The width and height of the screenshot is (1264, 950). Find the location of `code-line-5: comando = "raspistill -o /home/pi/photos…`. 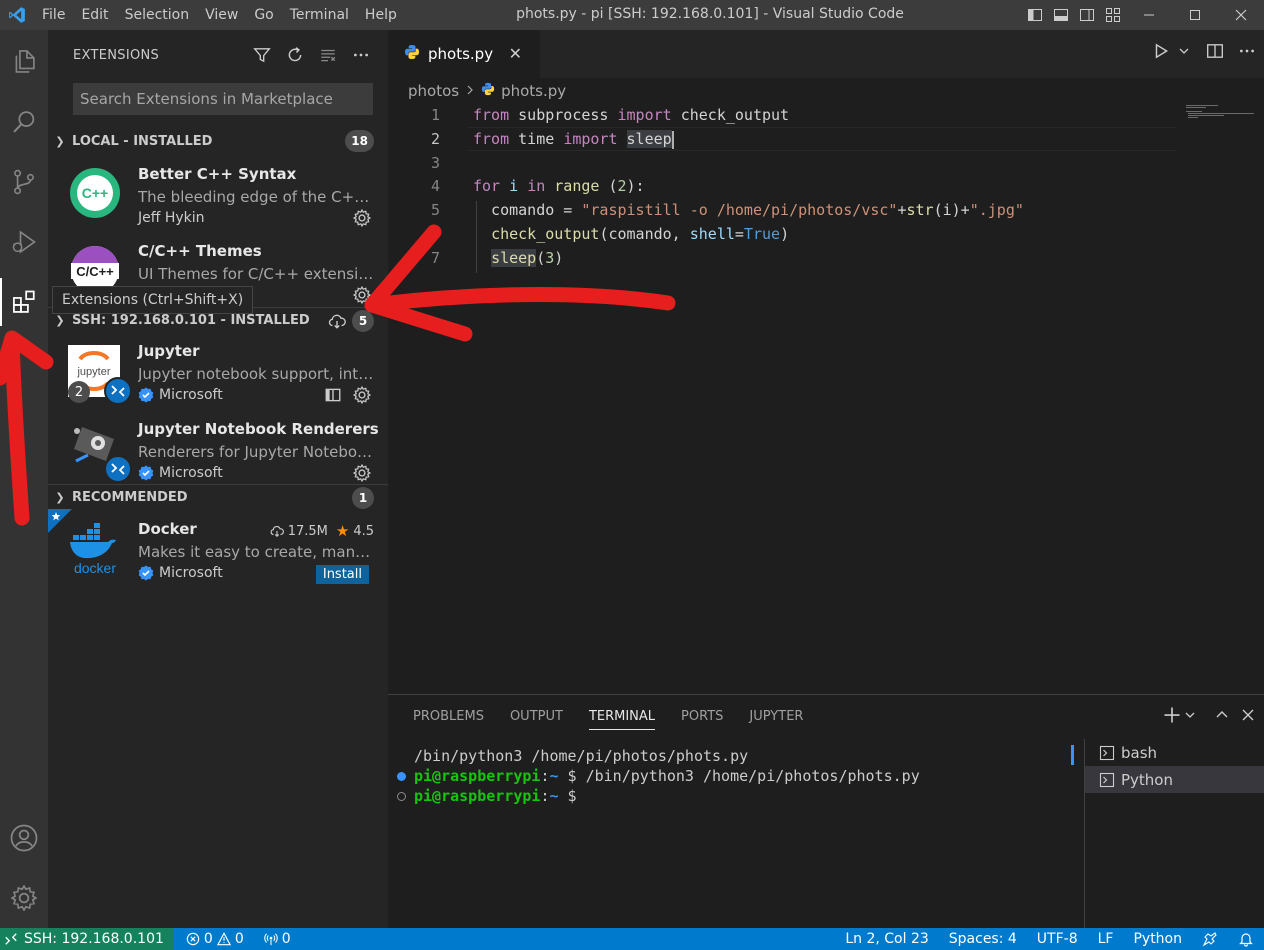

code-line-5: comando = "raspistill -o /home/pi/photos… is located at coordinates (748, 210).